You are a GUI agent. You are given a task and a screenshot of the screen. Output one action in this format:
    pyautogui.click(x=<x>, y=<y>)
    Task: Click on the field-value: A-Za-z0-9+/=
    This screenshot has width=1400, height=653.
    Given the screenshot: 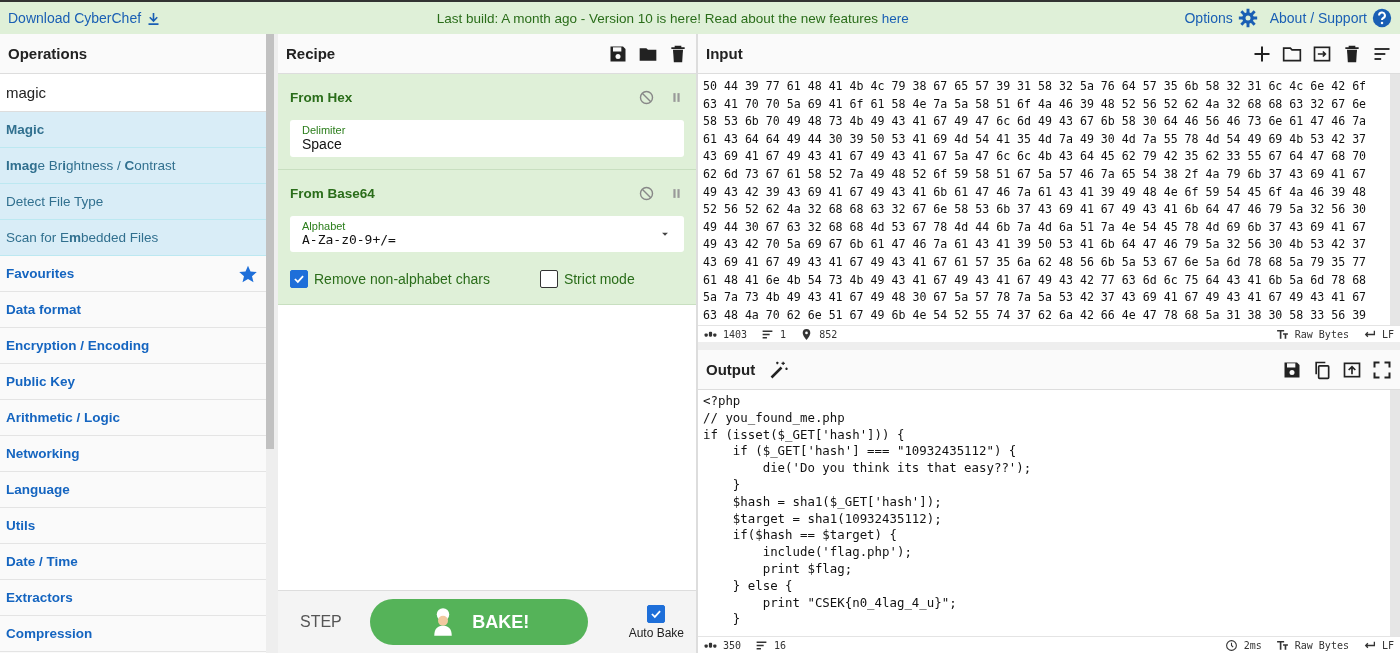 What is the action you would take?
    pyautogui.click(x=349, y=239)
    